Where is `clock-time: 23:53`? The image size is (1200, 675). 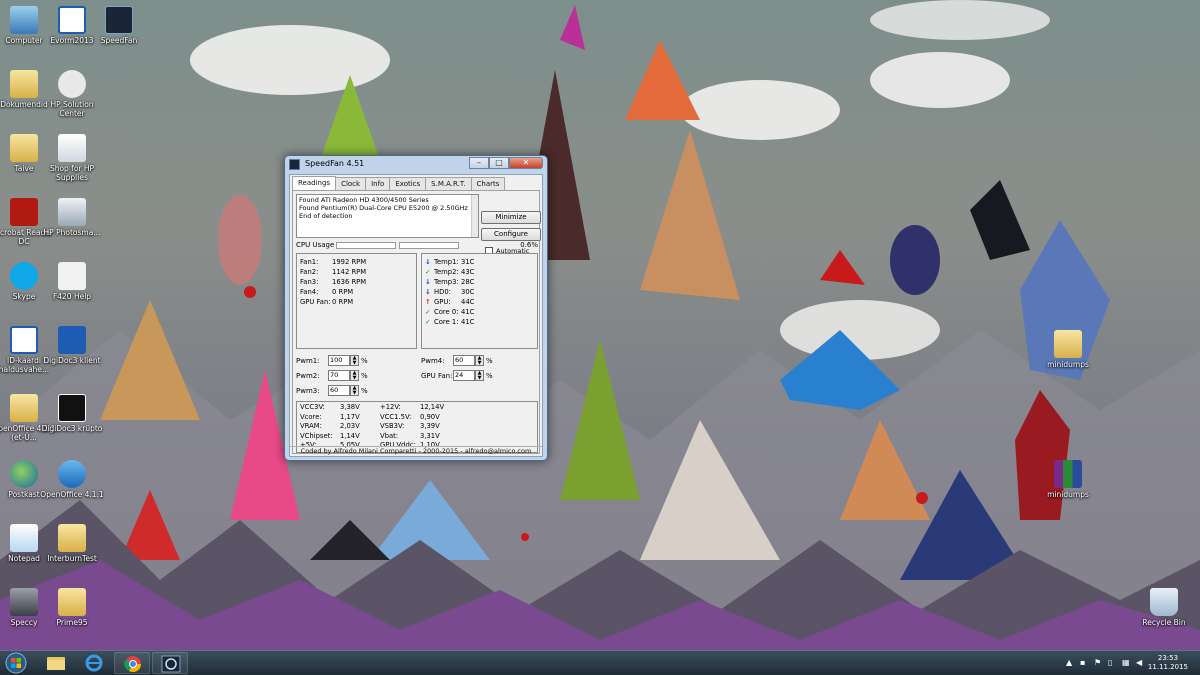 clock-time: 23:53 is located at coordinates (1168, 658).